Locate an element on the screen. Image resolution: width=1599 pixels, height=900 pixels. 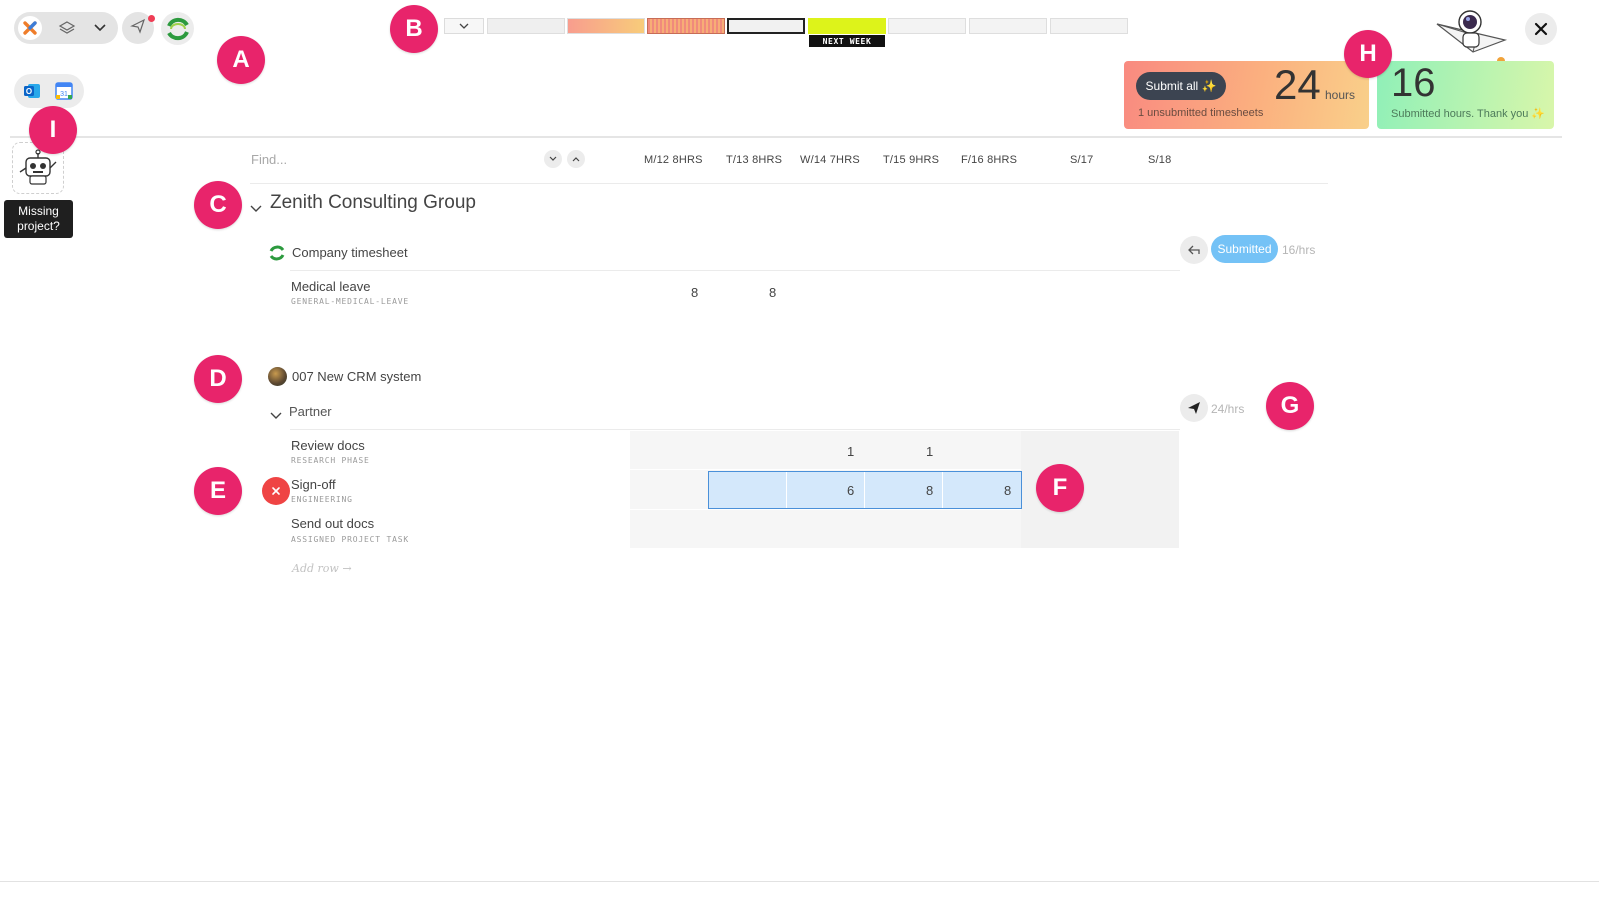
company-timesheet-title: Company timesheet is located at coordinates (350, 252).